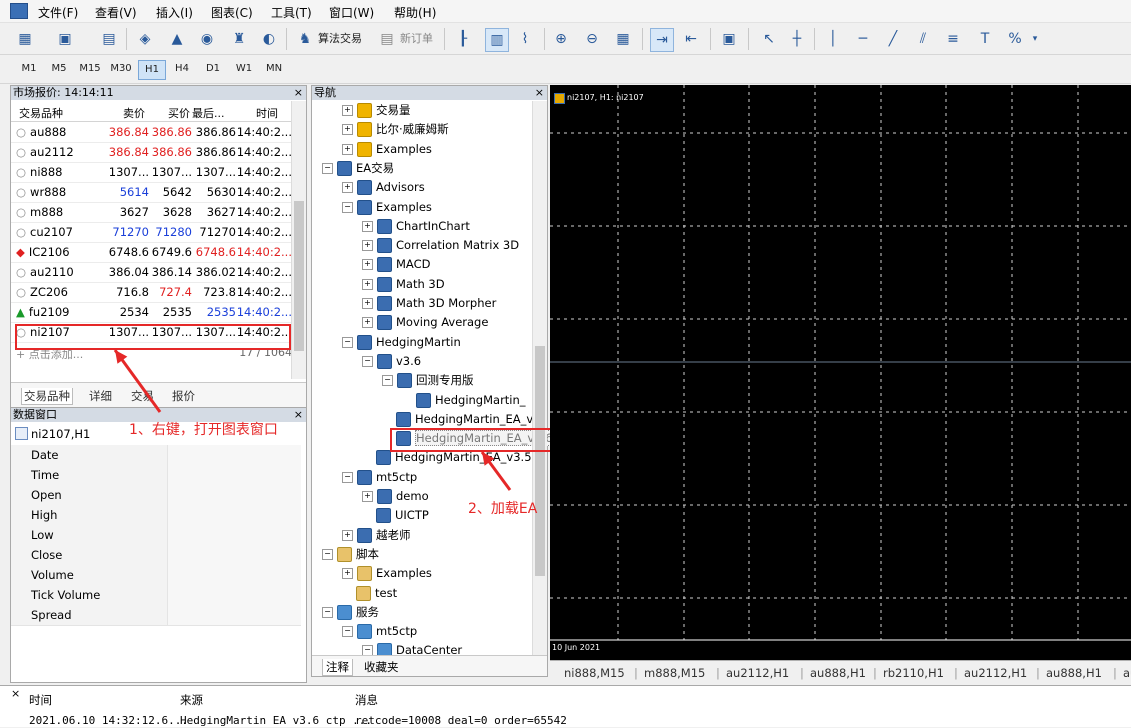 This screenshot has height=728, width=1131. What do you see at coordinates (396, 264) in the screenshot?
I see `tree-item: + MACD` at bounding box center [396, 264].